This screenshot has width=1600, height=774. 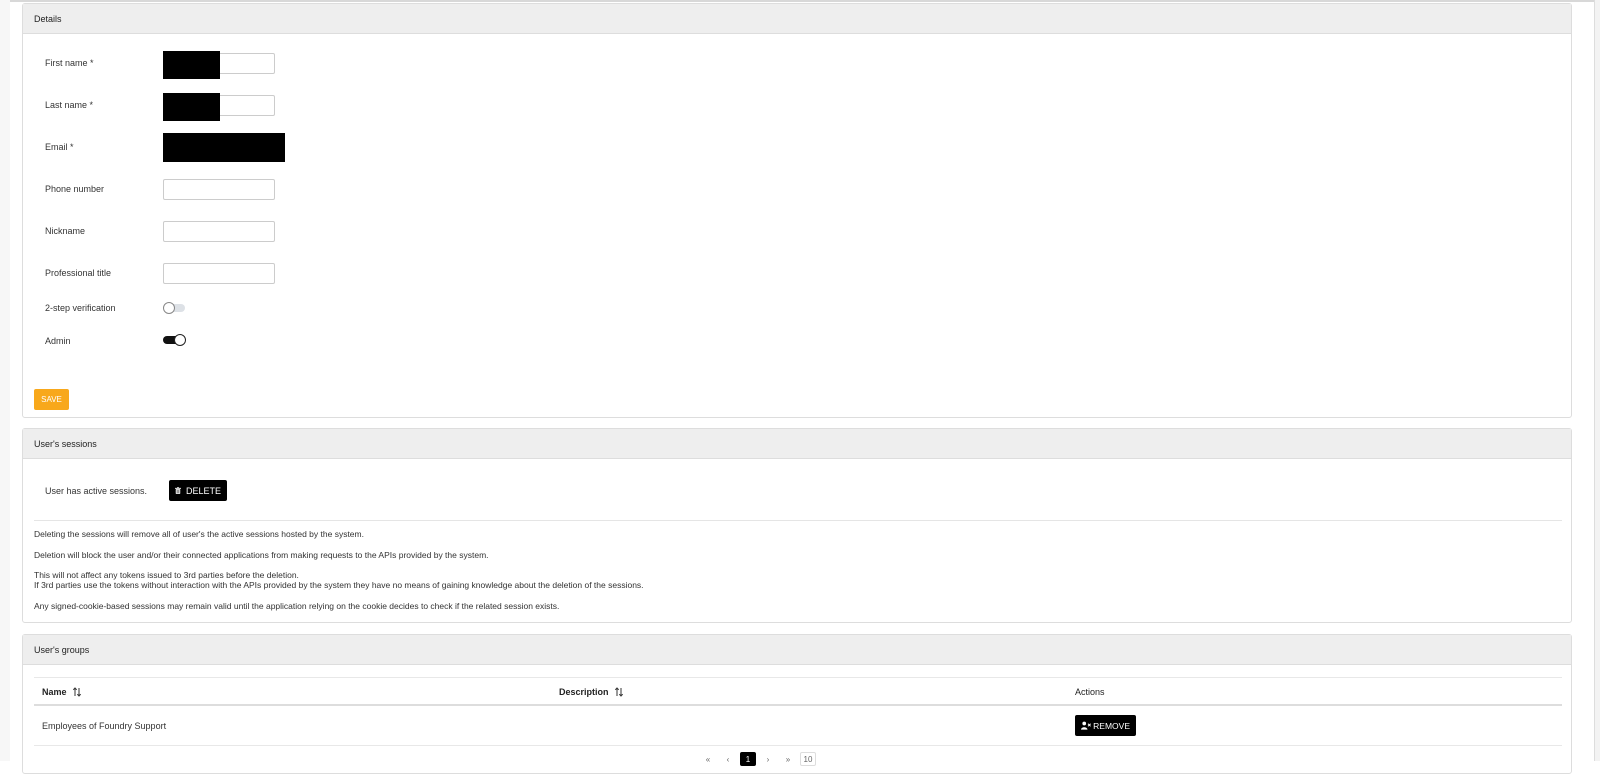 I want to click on details-header: Details, so click(x=797, y=19).